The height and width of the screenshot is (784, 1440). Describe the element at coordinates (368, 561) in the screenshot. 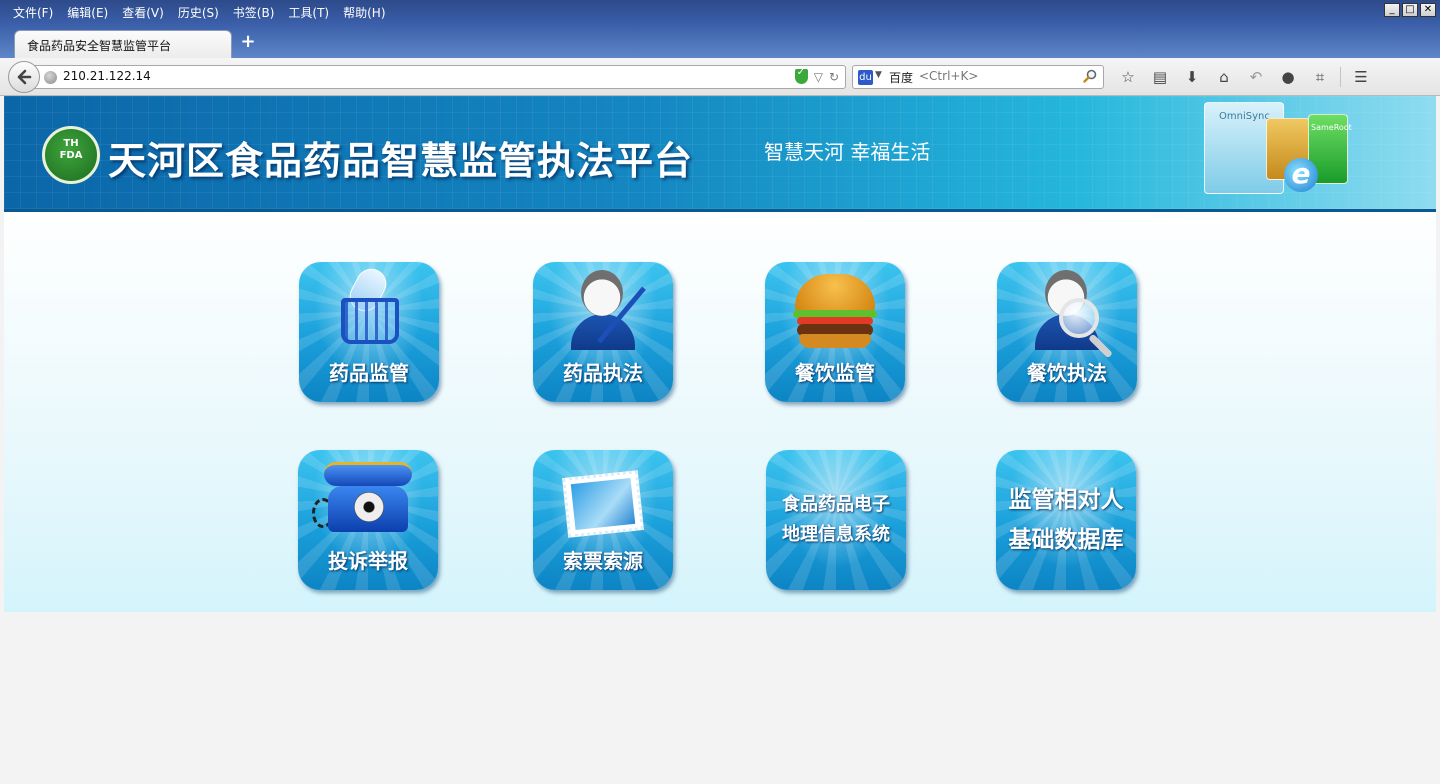

I see `tile-label: 投诉举报` at that location.